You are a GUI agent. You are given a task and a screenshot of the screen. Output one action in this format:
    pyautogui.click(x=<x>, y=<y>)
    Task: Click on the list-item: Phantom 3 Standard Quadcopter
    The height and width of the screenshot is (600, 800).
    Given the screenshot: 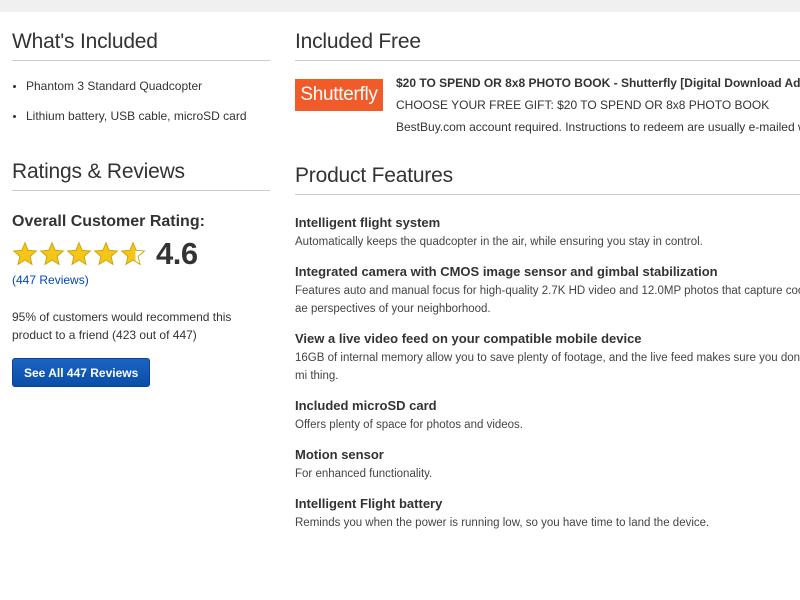 What is the action you would take?
    pyautogui.click(x=141, y=86)
    